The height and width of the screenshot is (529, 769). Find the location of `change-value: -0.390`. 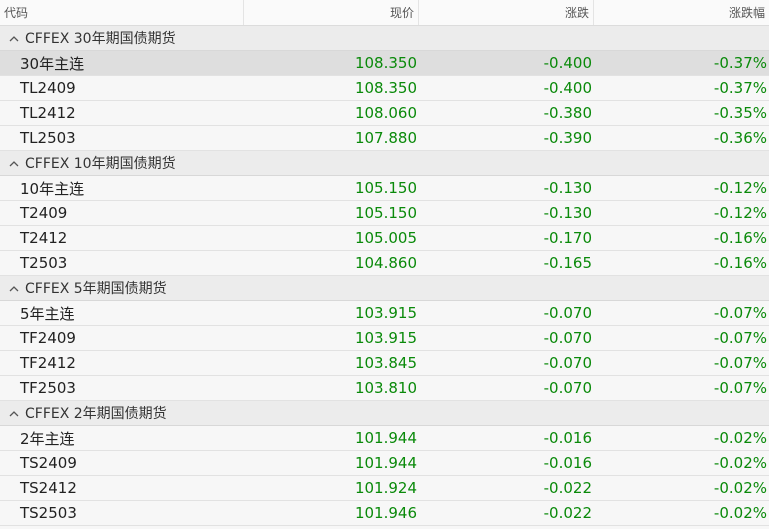

change-value: -0.390 is located at coordinates (567, 138).